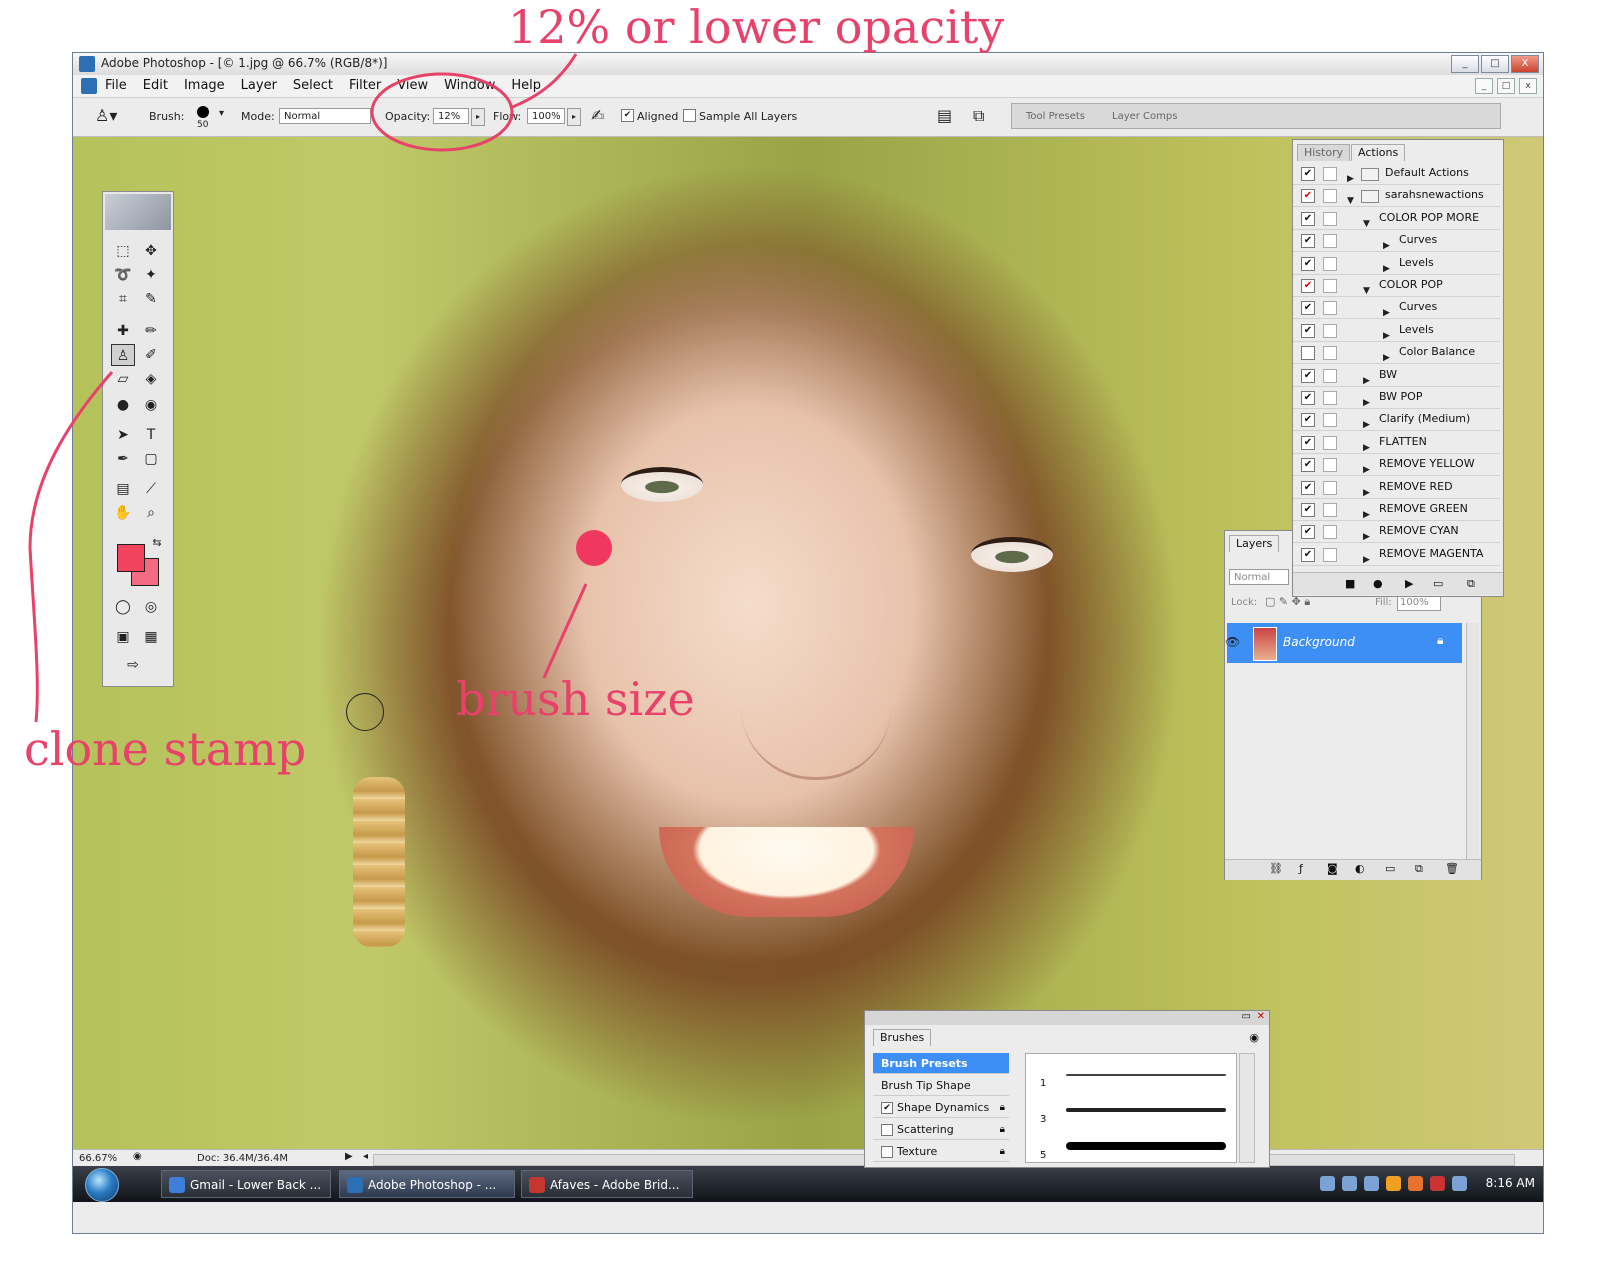 Image resolution: width=1600 pixels, height=1280 pixels. I want to click on bridge-icon: ⧉, so click(978, 116).